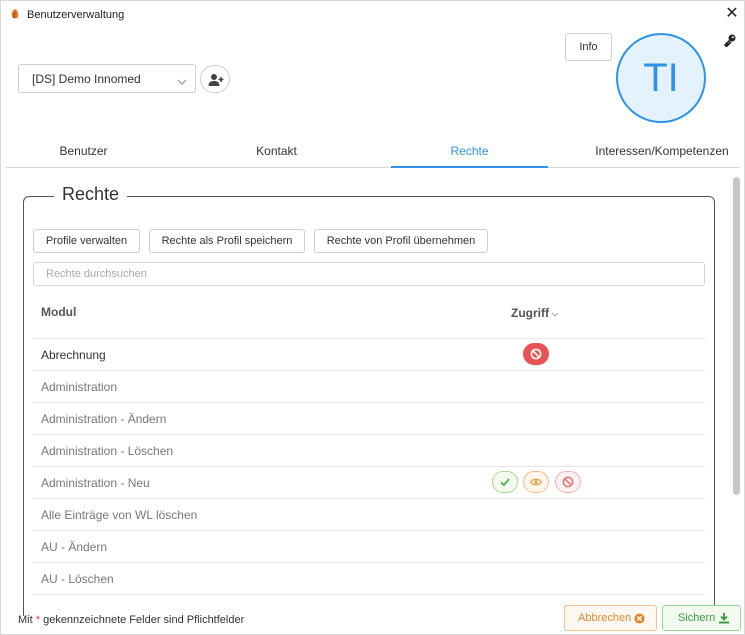 The image size is (745, 635). I want to click on access-allow-button, so click(505, 482).